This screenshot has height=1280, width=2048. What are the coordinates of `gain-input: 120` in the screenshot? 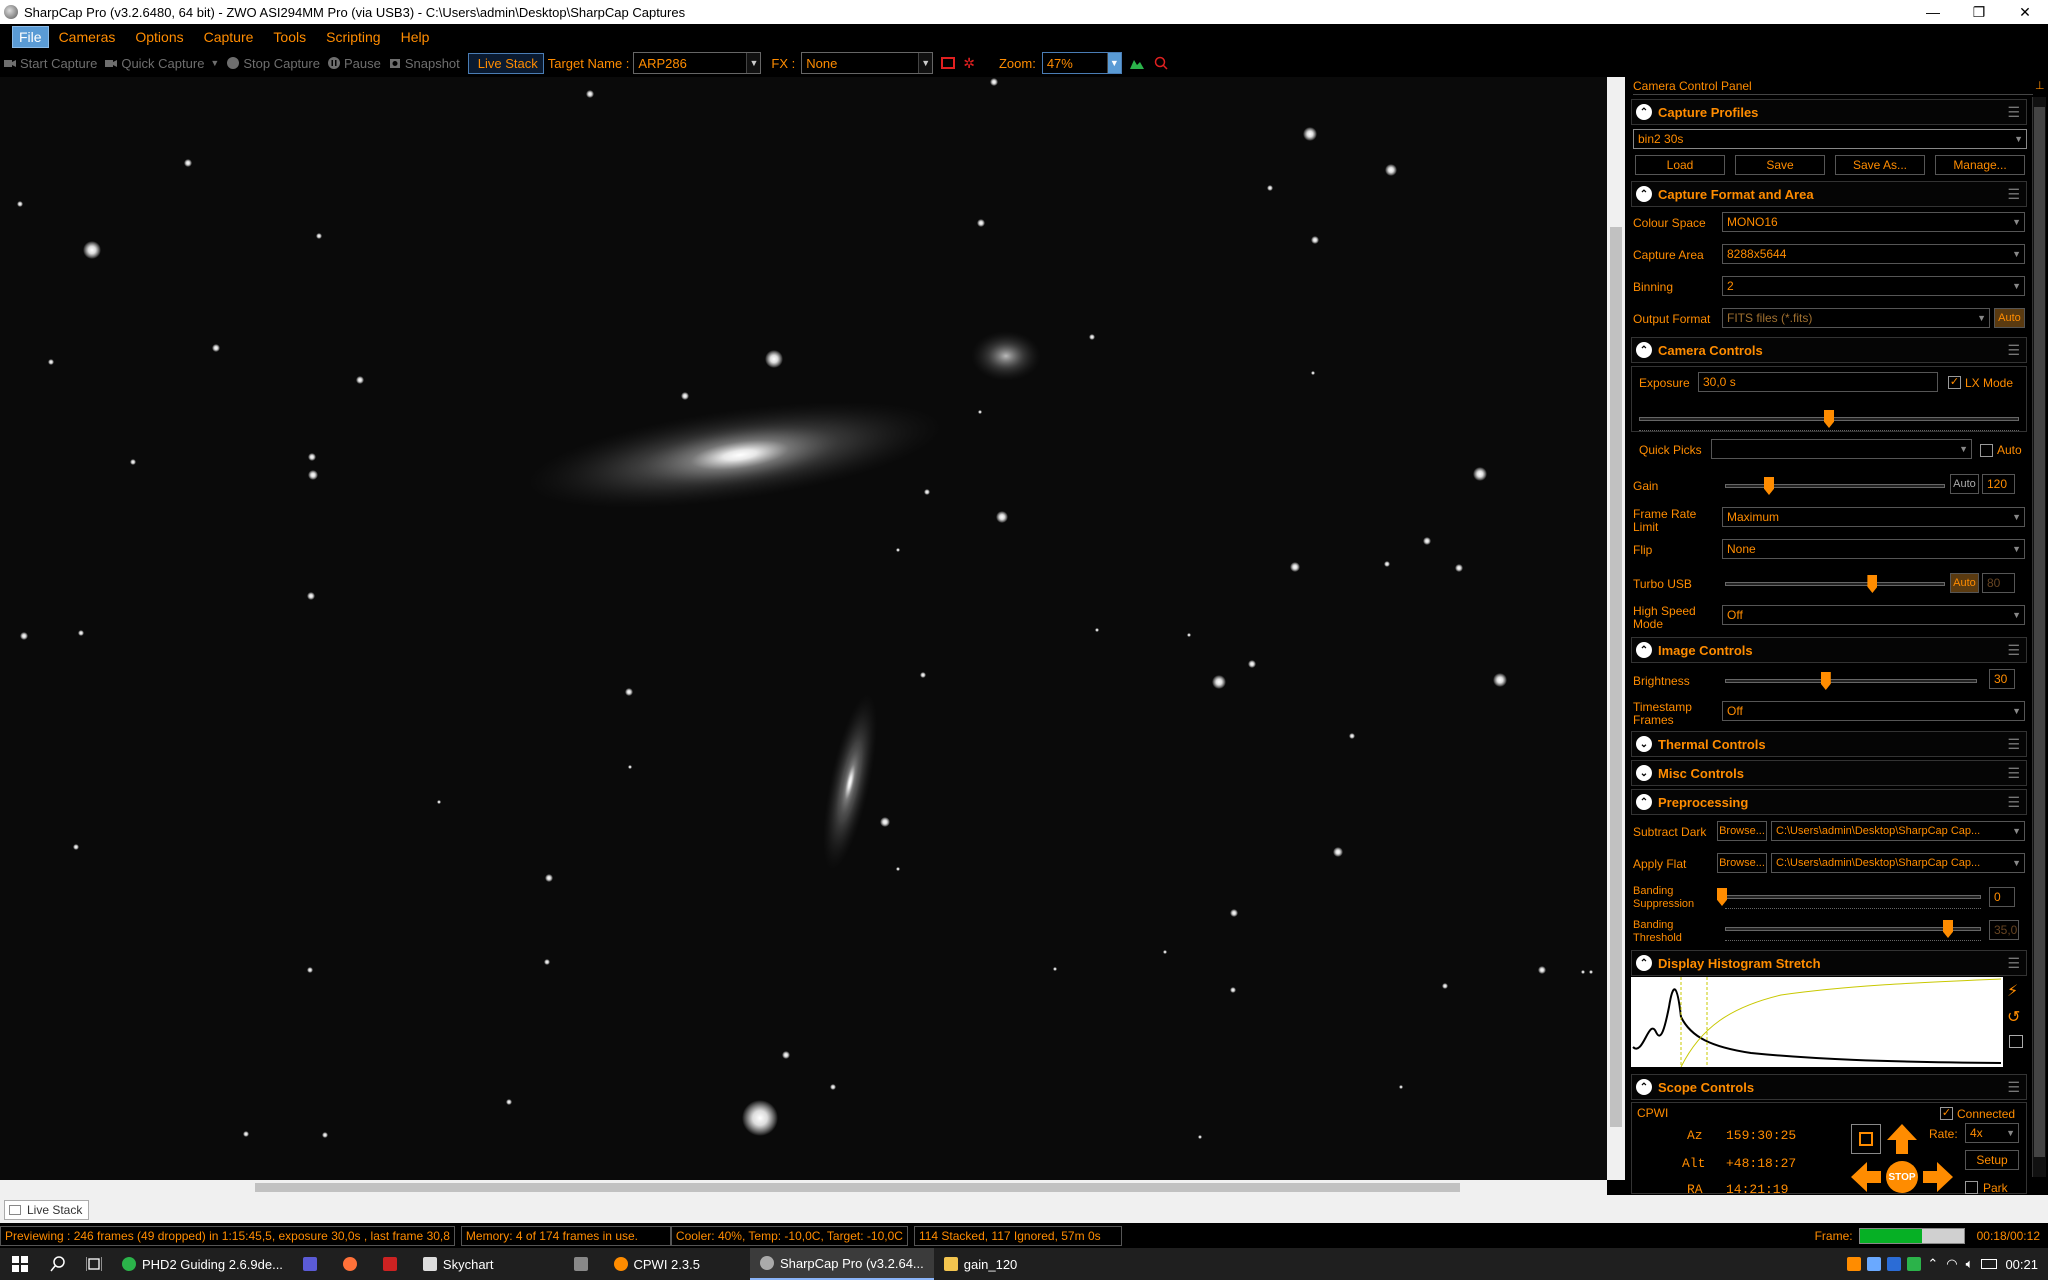 It's located at (1998, 484).